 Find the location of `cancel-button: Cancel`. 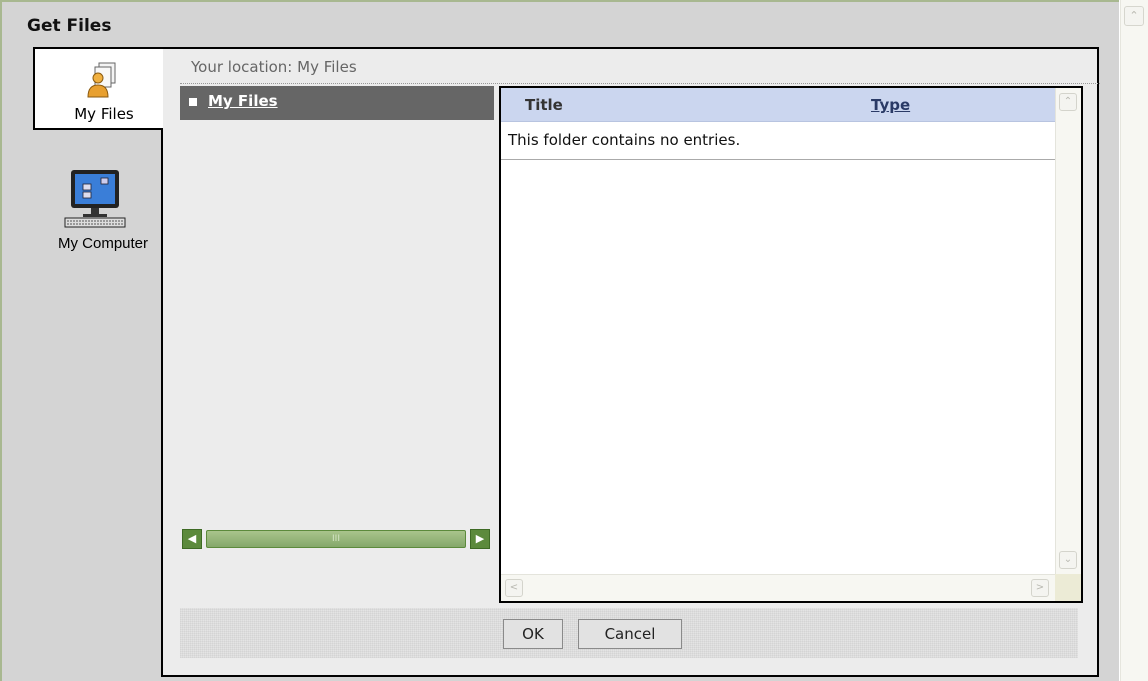

cancel-button: Cancel is located at coordinates (630, 634).